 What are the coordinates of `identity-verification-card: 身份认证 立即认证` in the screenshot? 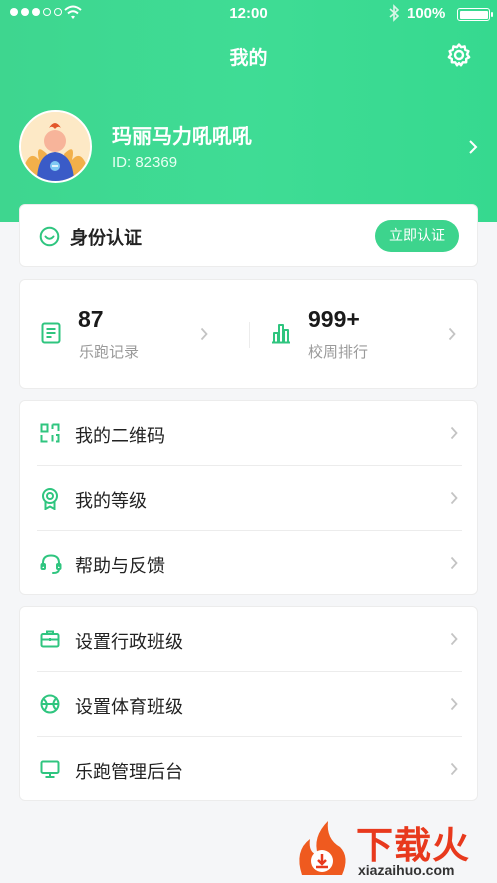 It's located at (248, 235).